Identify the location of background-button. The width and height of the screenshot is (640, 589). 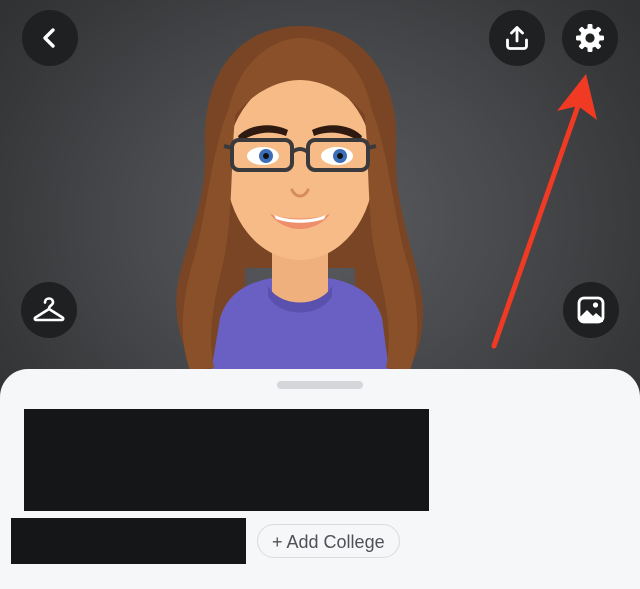
(591, 310).